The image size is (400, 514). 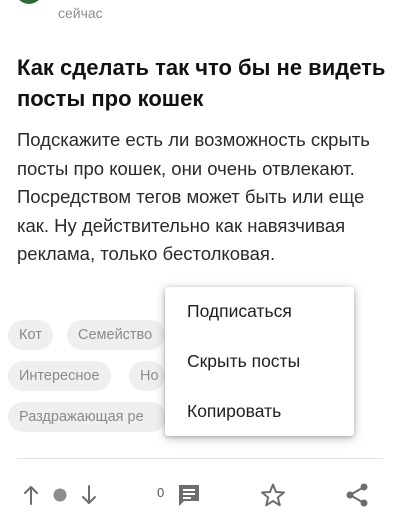 I want to click on dot-icon, so click(x=60, y=495).